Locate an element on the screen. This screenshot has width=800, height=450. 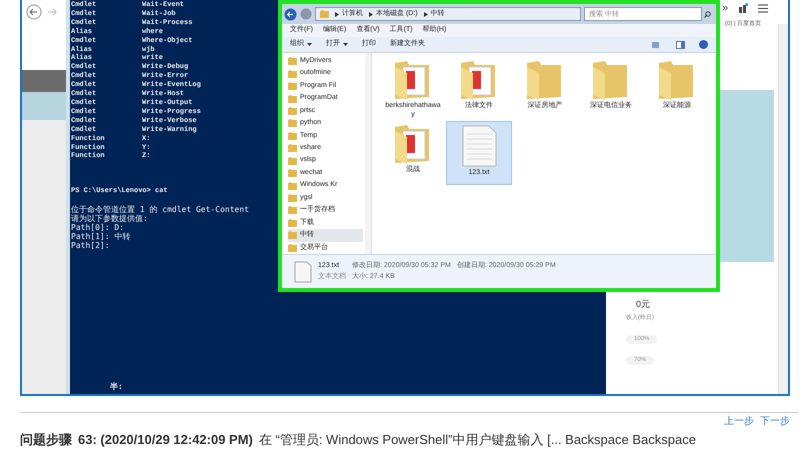
next-step-link: 下一步 is located at coordinates (775, 421).